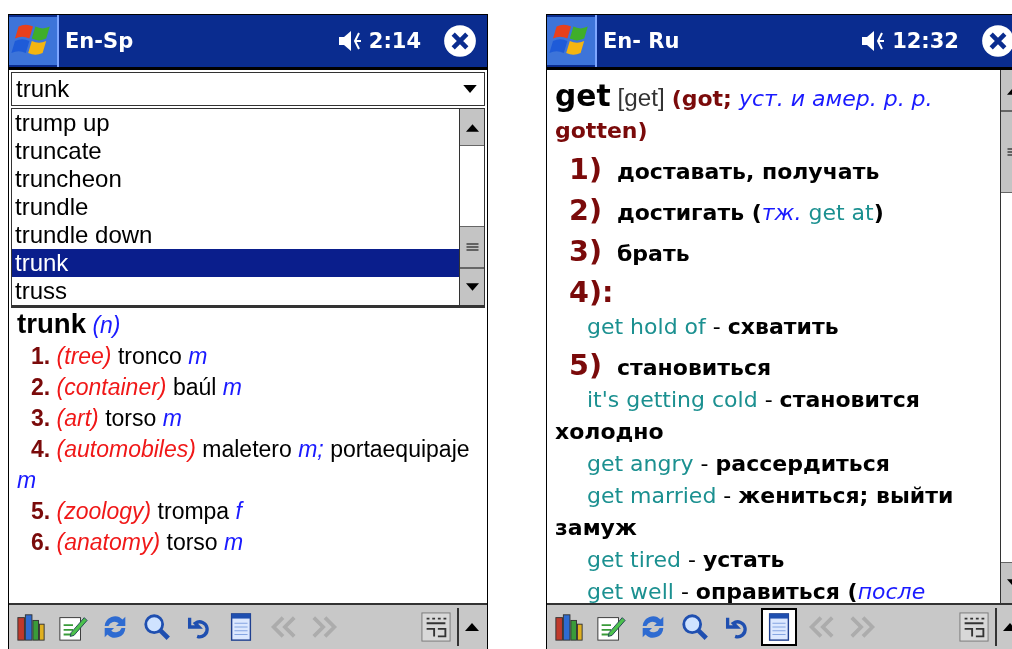 The height and width of the screenshot is (649, 1012). What do you see at coordinates (596, 527) in the screenshot?
I see `translation: замуж` at bounding box center [596, 527].